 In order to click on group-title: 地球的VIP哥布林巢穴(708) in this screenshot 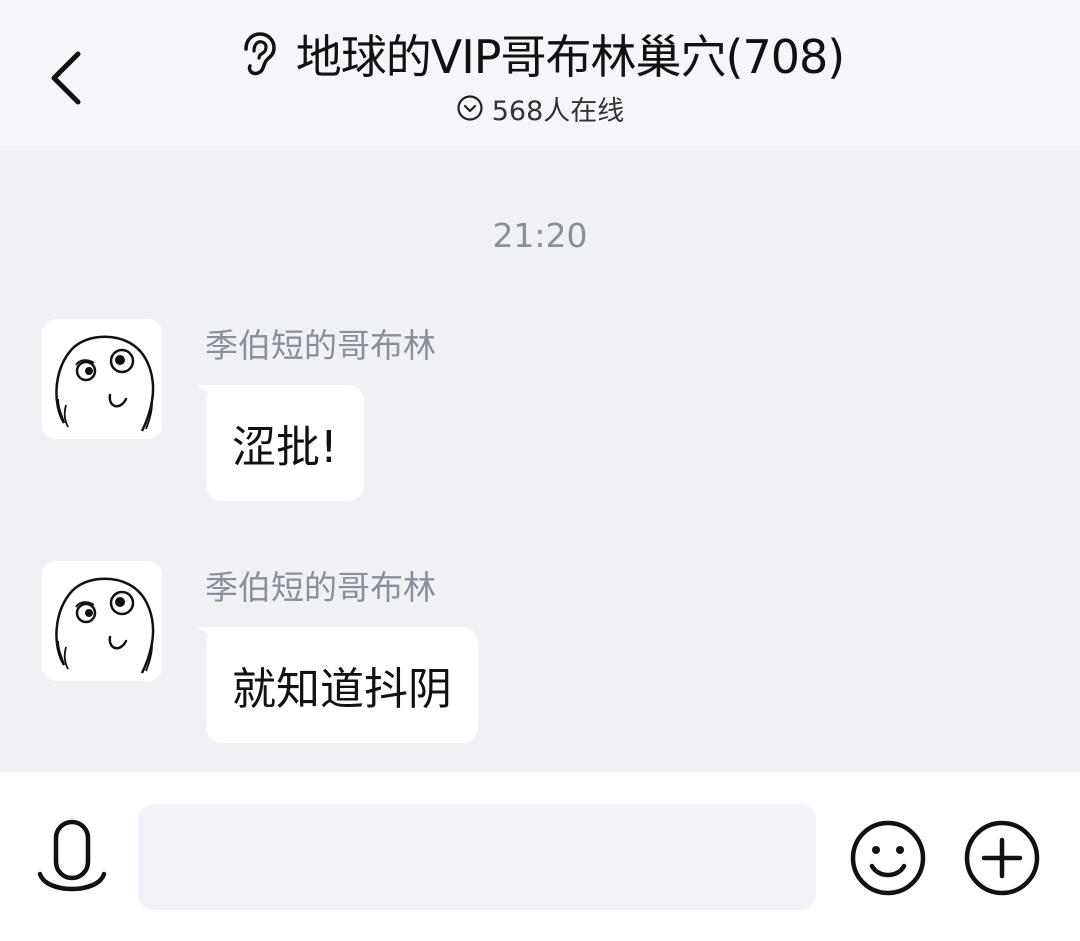, I will do `click(570, 57)`.